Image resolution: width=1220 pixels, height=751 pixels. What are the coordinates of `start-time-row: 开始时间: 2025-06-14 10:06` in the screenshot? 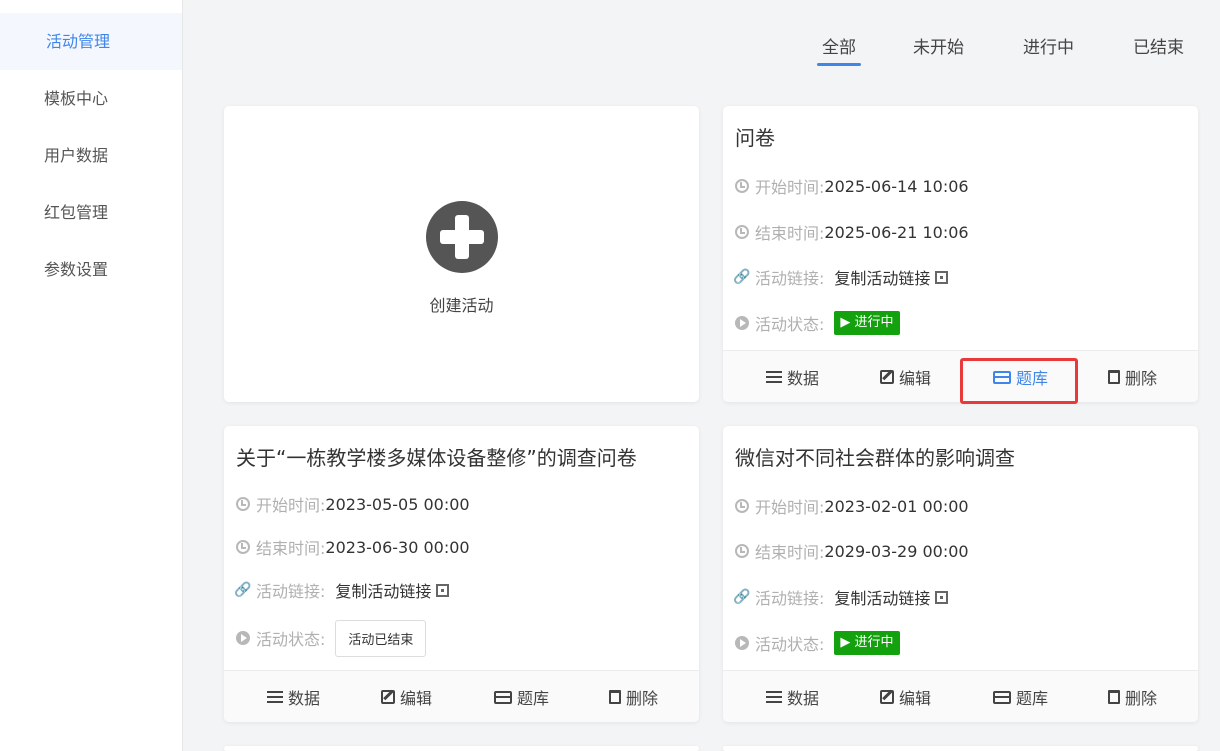 It's located at (852, 186).